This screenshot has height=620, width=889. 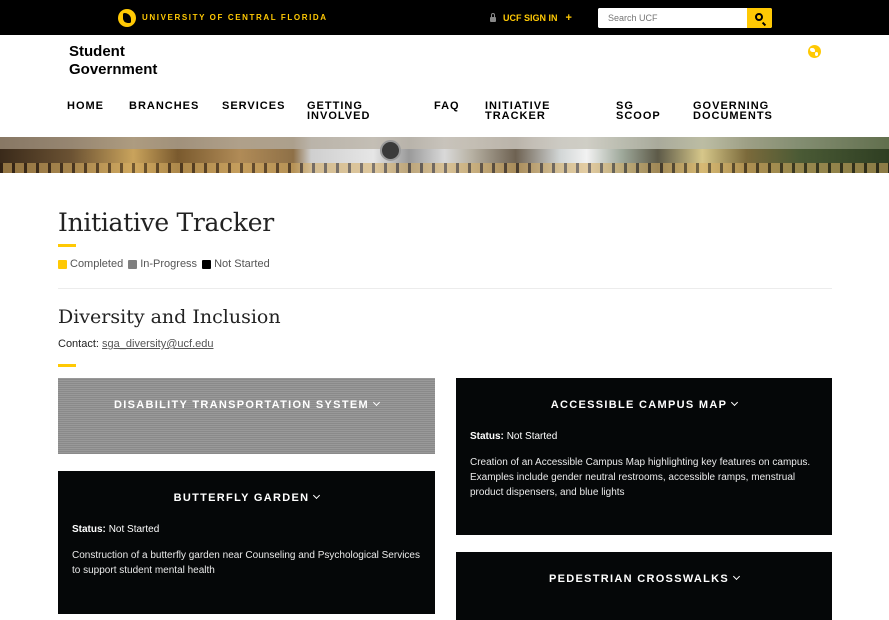 I want to click on nav-services: SERVICES, so click(x=253, y=106).